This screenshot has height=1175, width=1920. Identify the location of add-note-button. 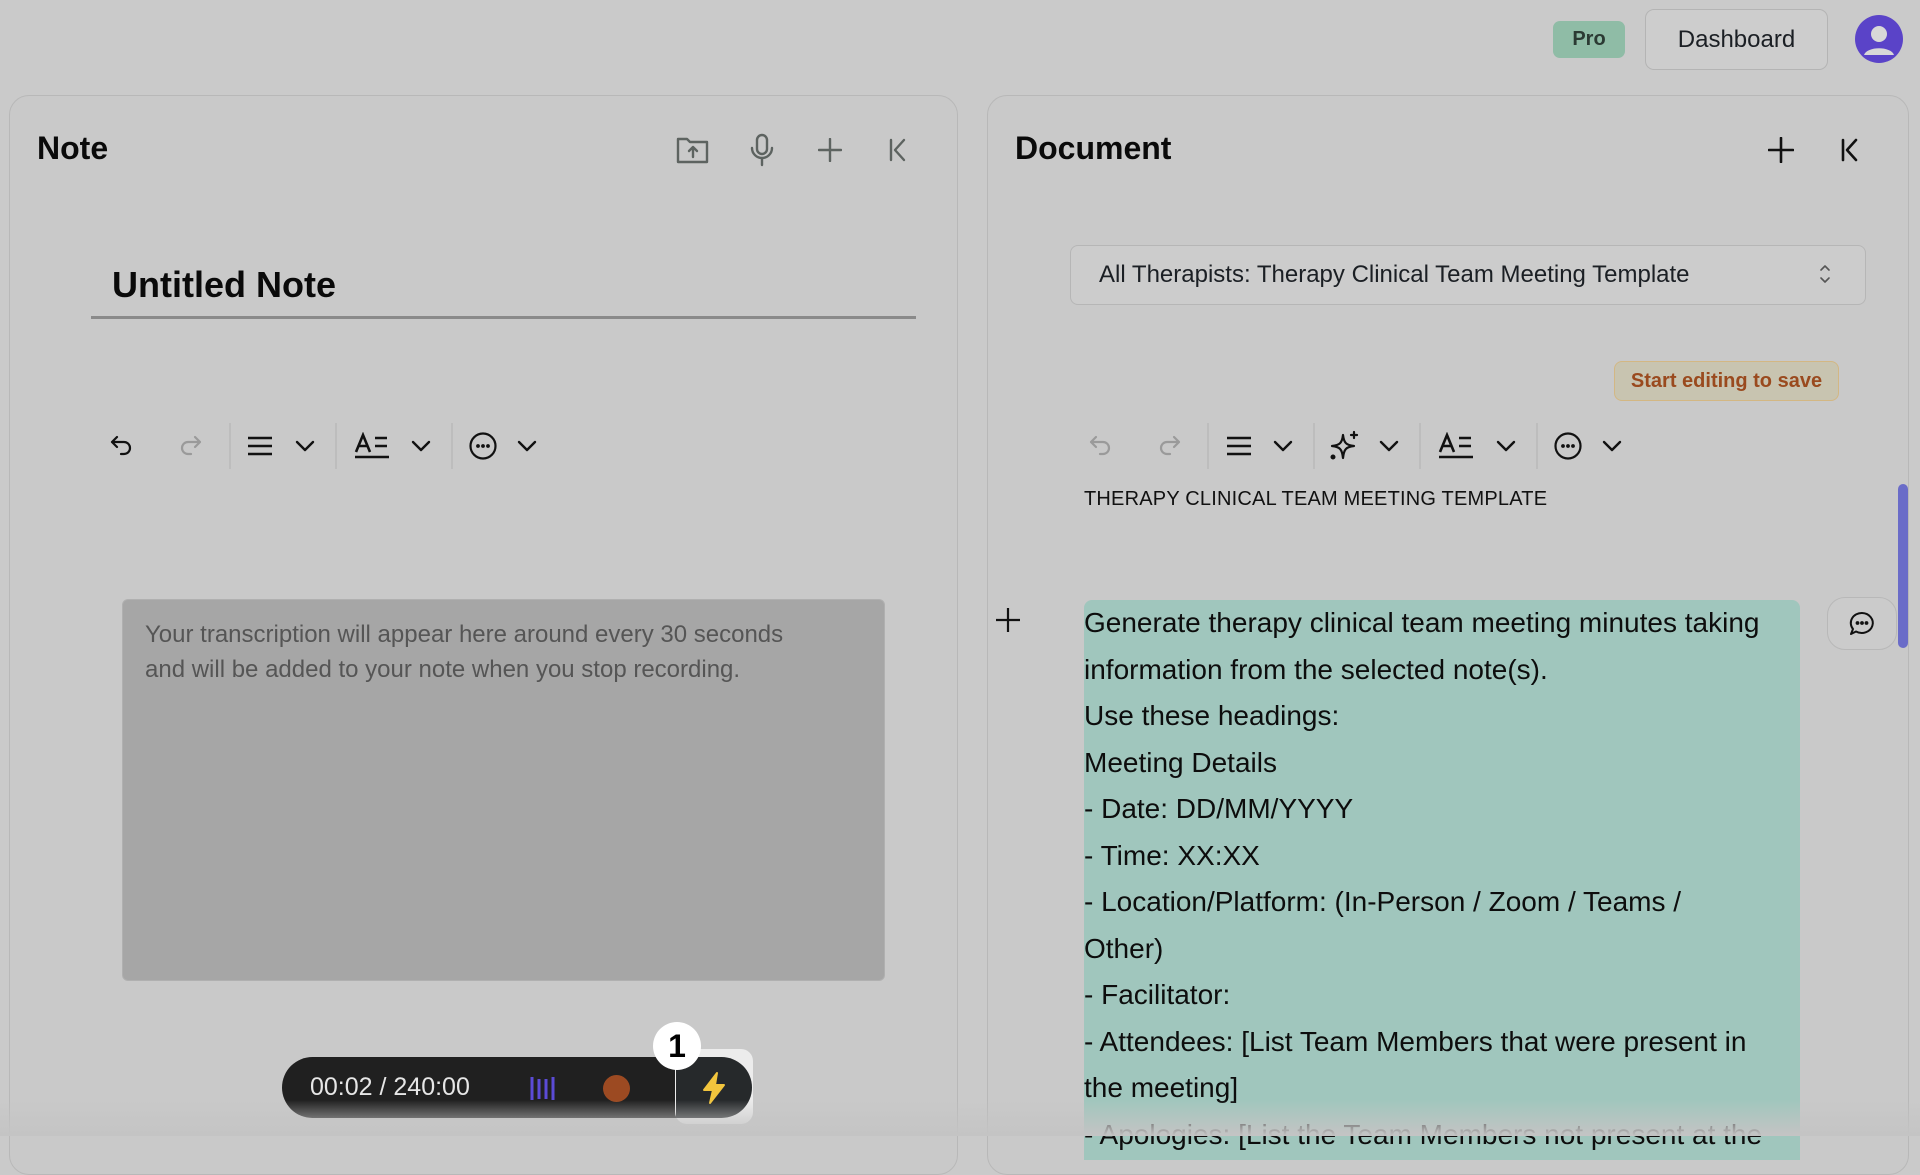
(830, 150).